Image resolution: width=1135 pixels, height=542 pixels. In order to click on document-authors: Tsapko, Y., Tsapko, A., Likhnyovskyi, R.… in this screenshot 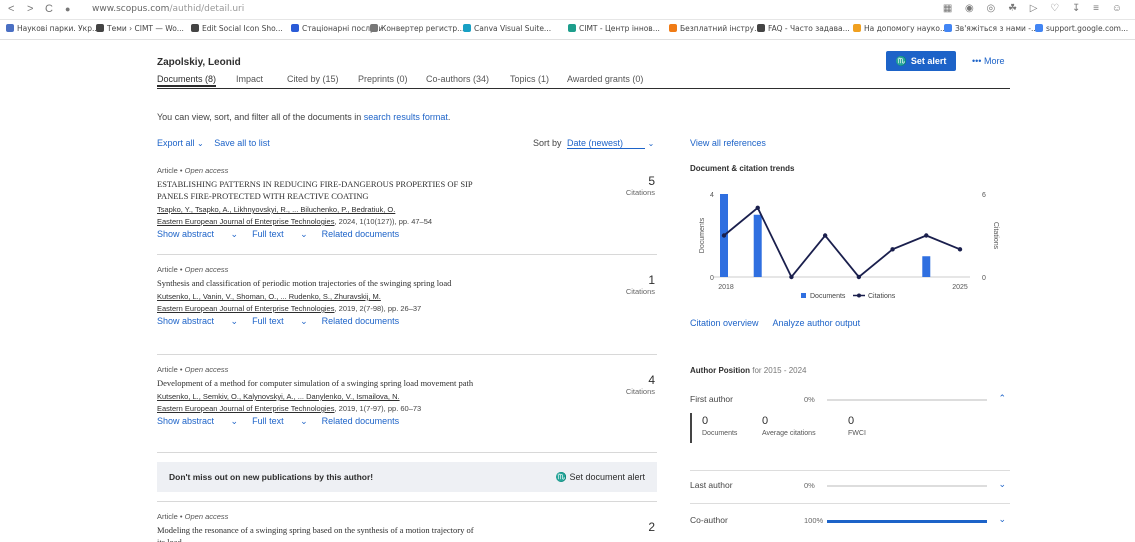, I will do `click(407, 209)`.